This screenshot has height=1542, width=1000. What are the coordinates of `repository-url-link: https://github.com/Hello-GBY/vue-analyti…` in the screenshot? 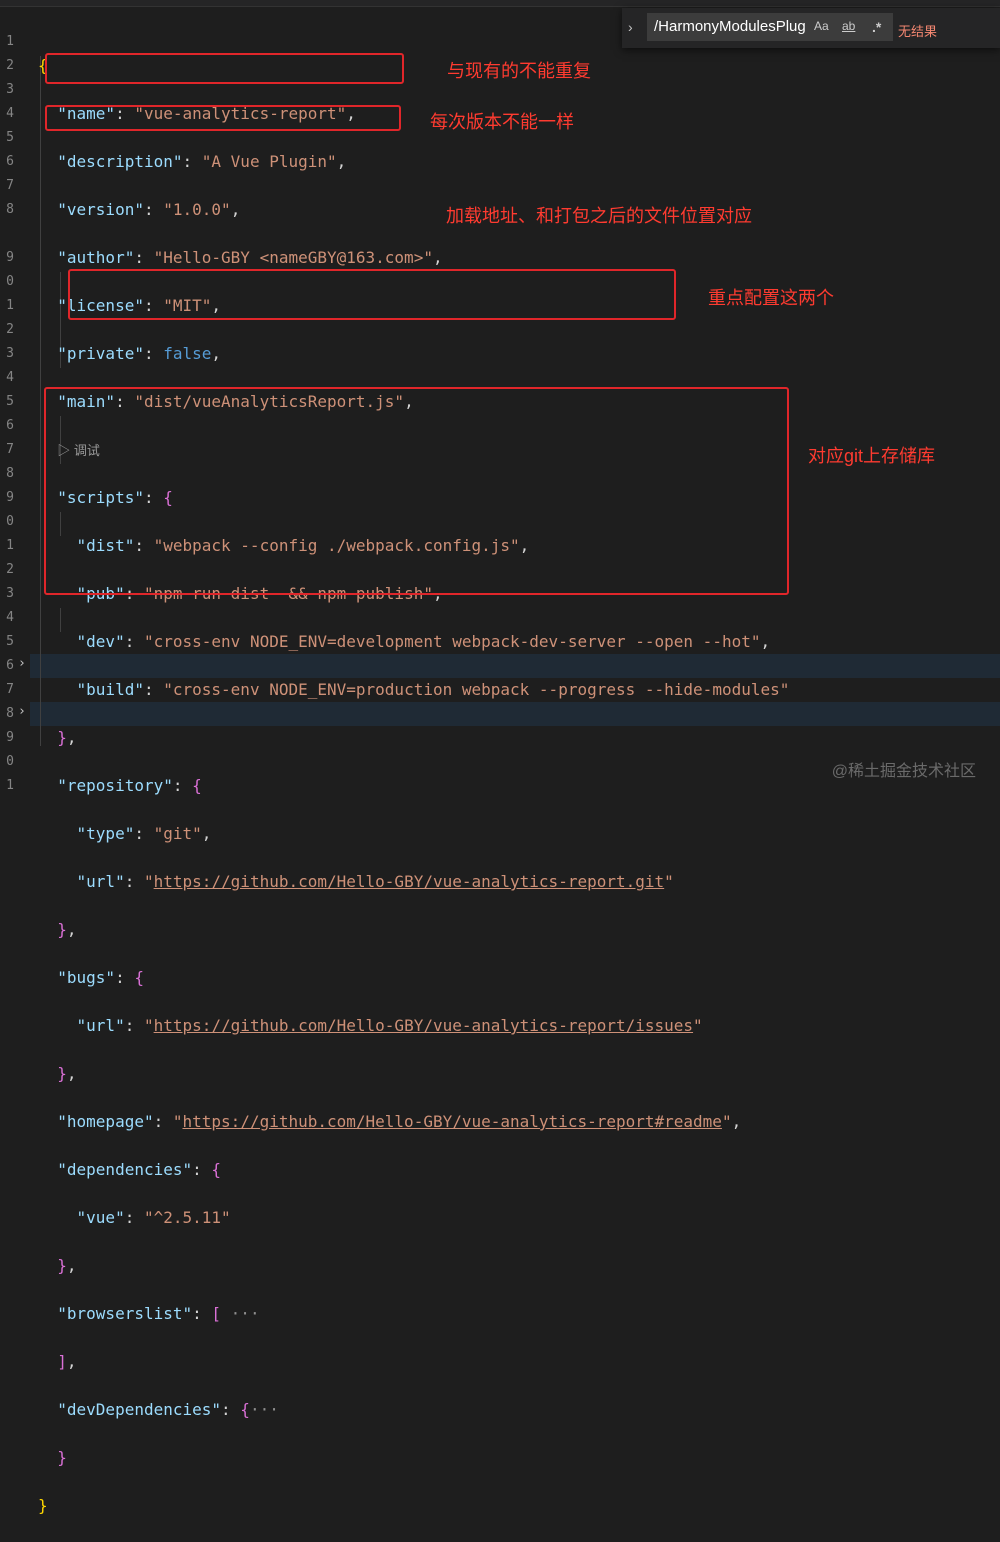 It's located at (409, 881).